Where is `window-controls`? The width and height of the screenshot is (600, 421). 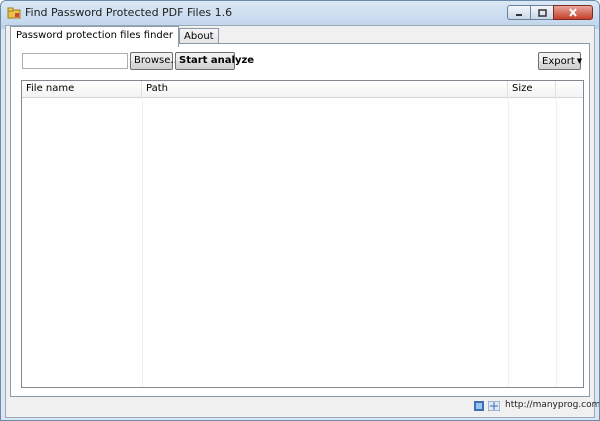 window-controls is located at coordinates (550, 13).